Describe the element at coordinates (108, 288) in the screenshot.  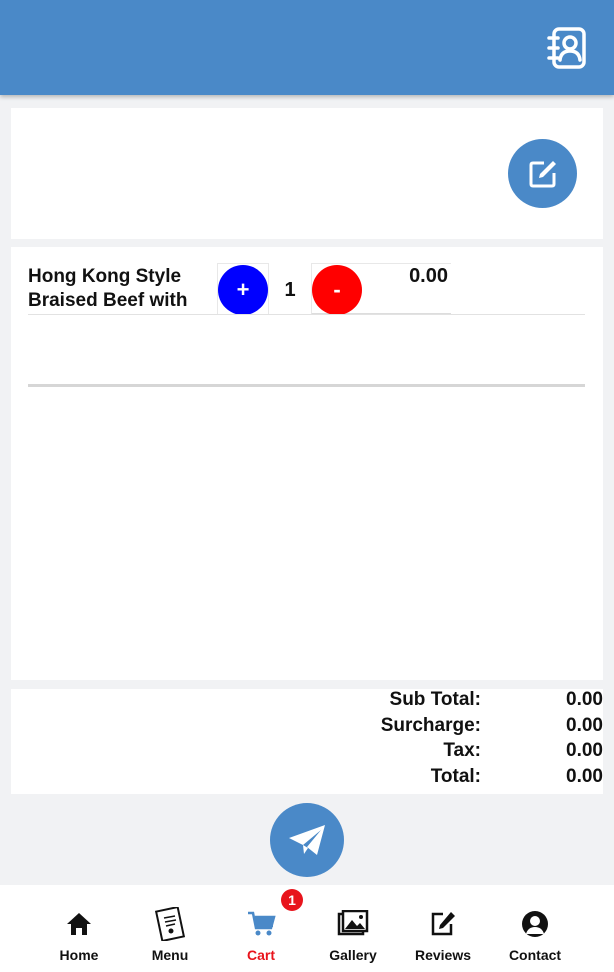
I see `cart-item-name: Hong Kong Style Braised Beef with` at that location.